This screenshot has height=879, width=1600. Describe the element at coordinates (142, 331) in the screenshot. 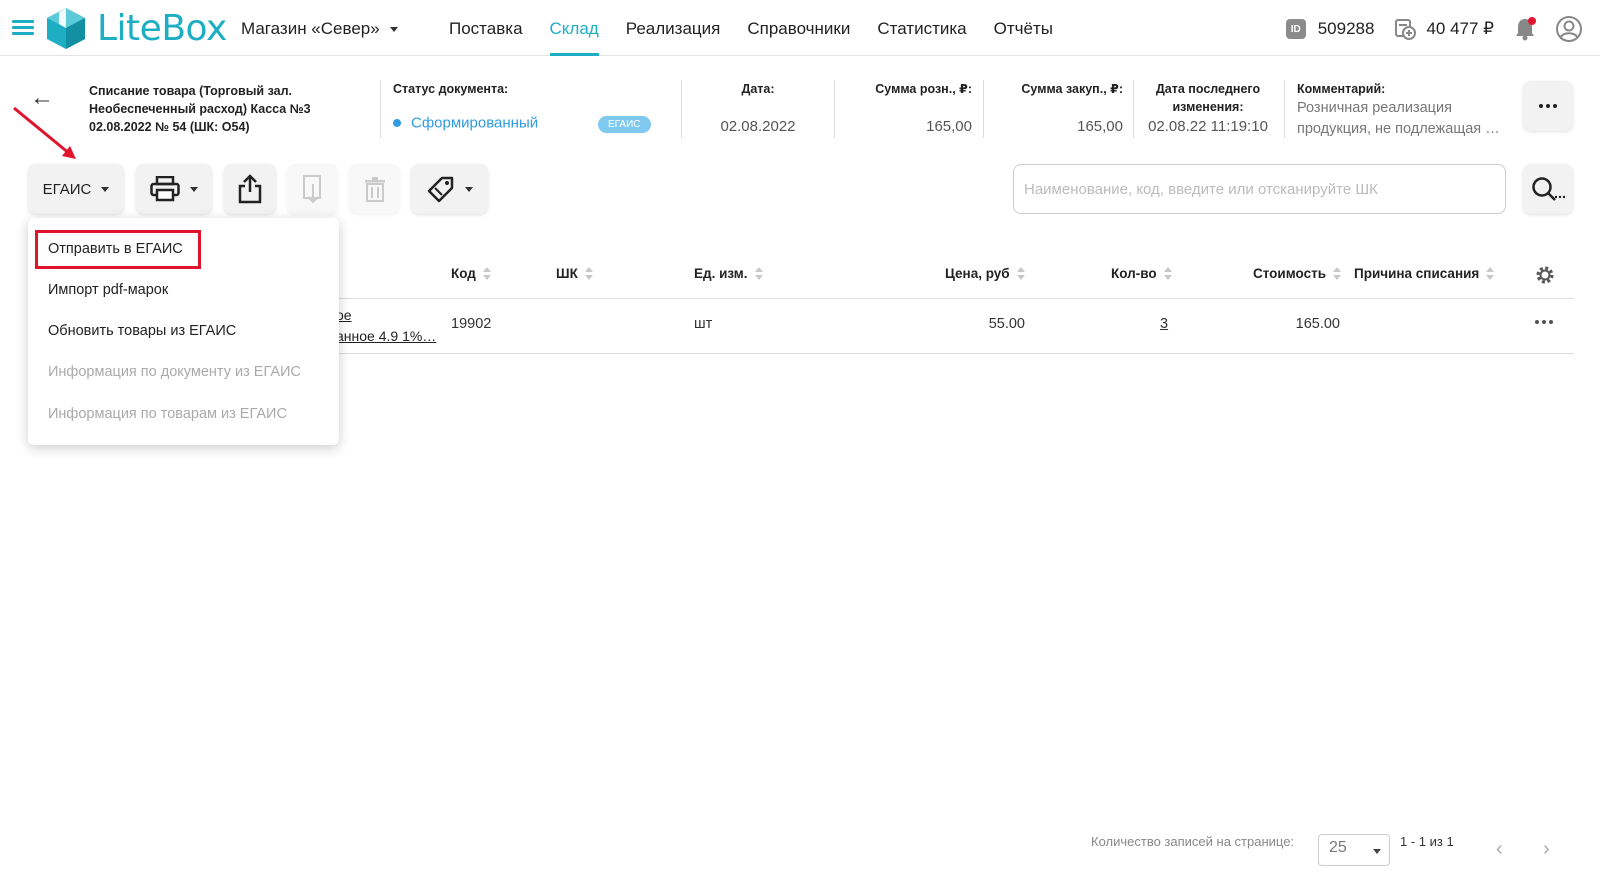

I see `menu-item-update-from-egais: Обновить товары из ЕГАИС` at that location.